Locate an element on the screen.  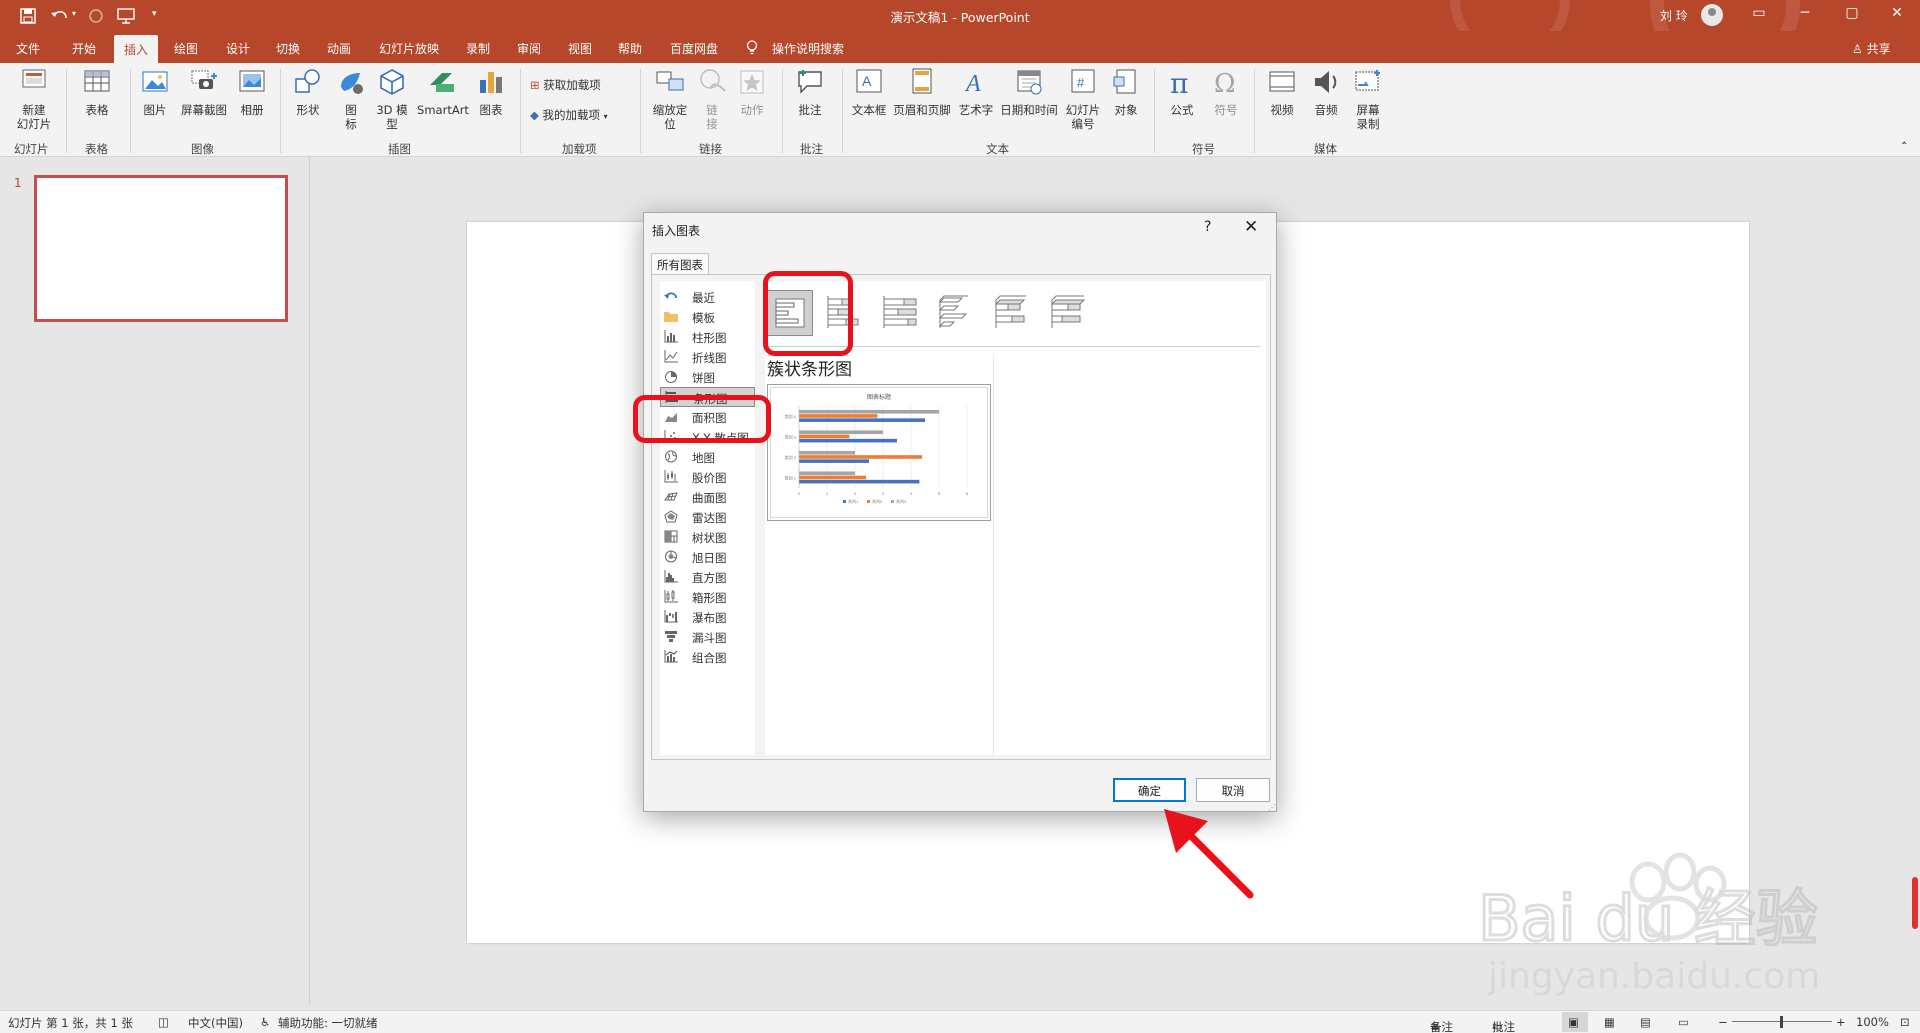
my-addins-button: ◆ 我的加载项 ▾ is located at coordinates (569, 115).